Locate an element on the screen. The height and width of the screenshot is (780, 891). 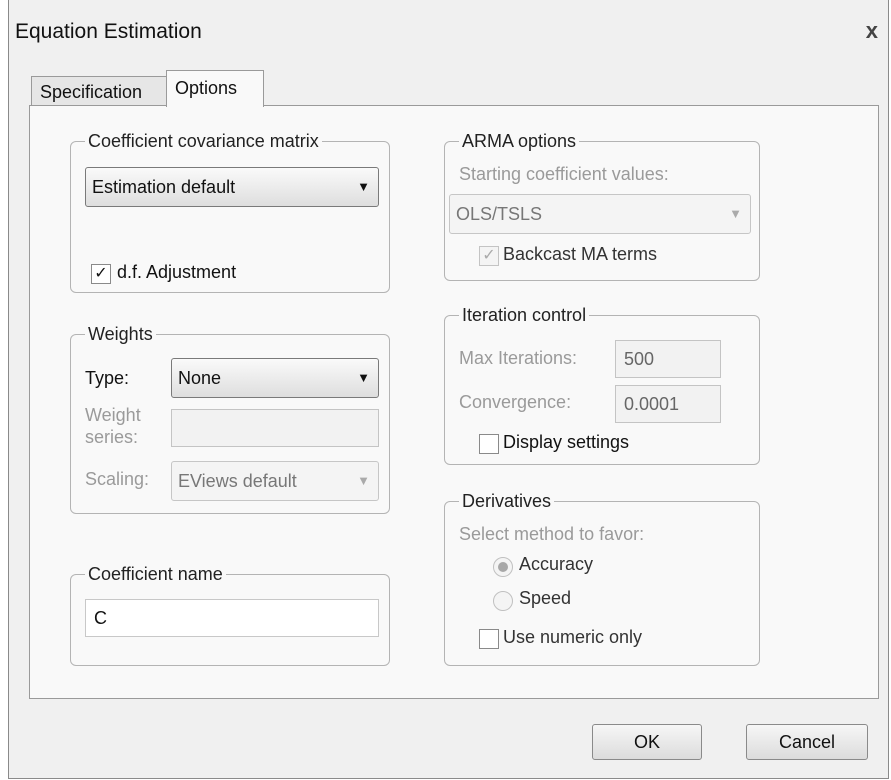
tab-specification: Specification is located at coordinates (99, 91).